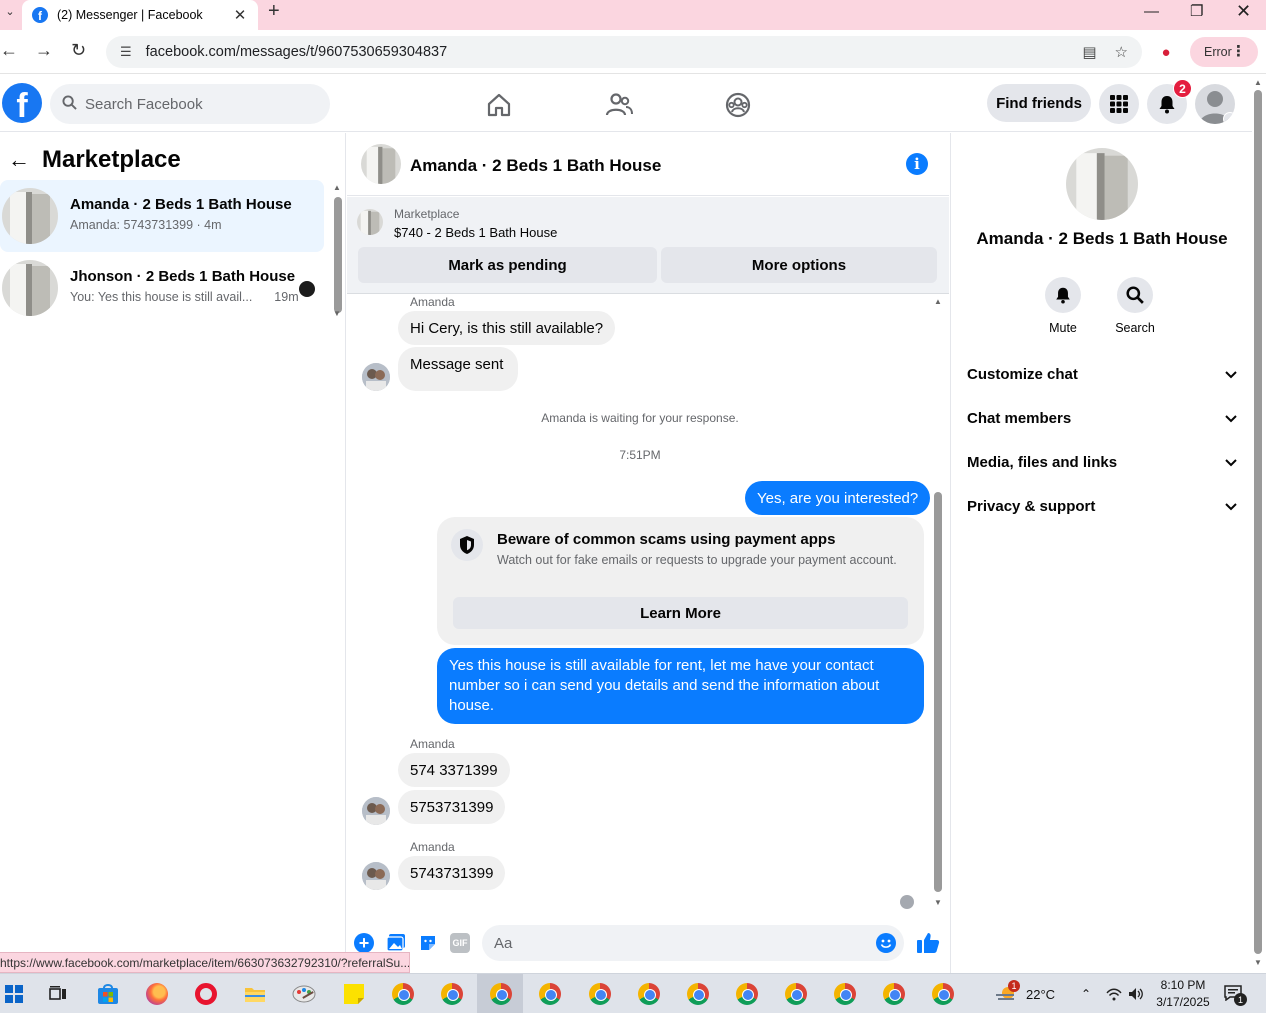  Describe the element at coordinates (1063, 306) in the screenshot. I see `mute-button: Mute` at that location.